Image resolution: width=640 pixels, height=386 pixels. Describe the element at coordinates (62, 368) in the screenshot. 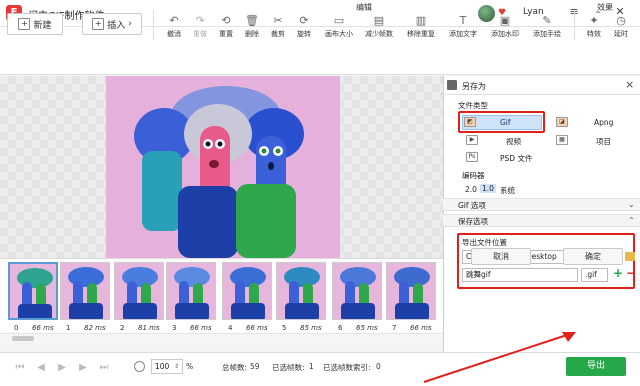

I see `play-icon: ▶` at that location.